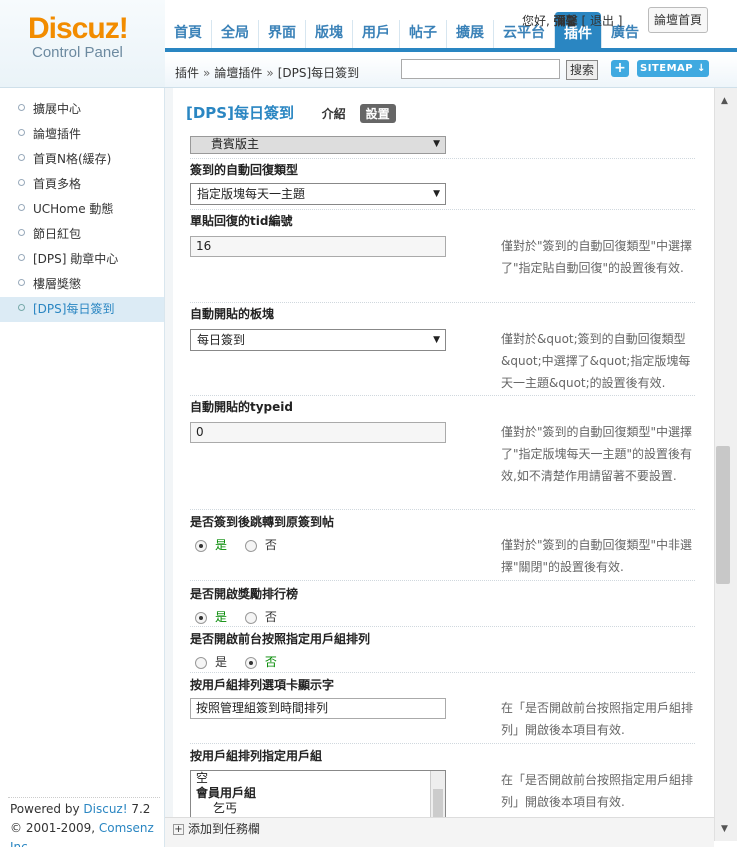  I want to click on powered-by: Powered by Discuz! 7.2, so click(87, 809).